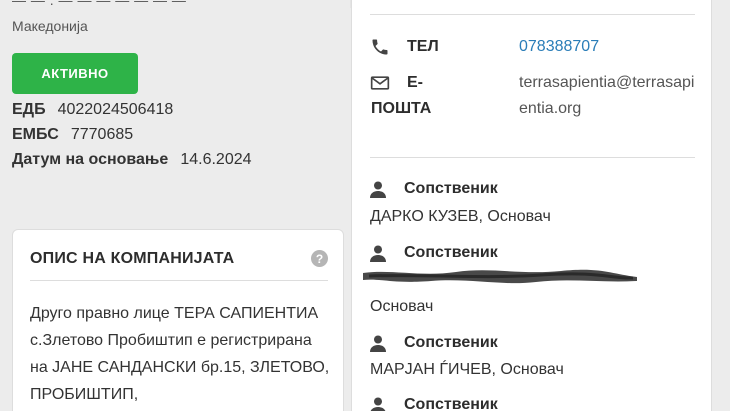 Image resolution: width=730 pixels, height=411 pixels. I want to click on country-text: Македонија, so click(50, 26).